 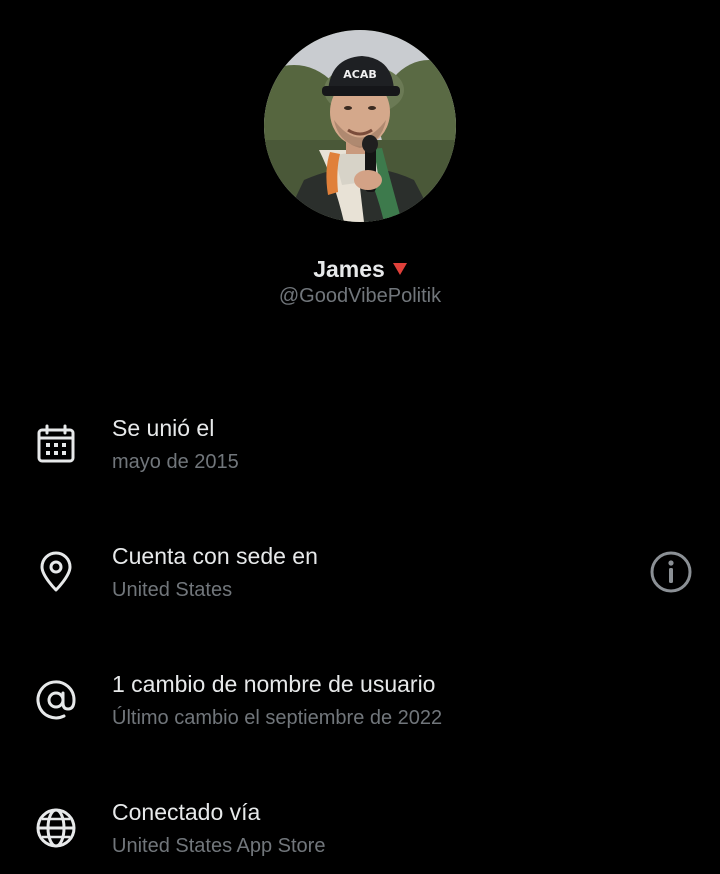 What do you see at coordinates (671, 572) in the screenshot?
I see `info-icon` at bounding box center [671, 572].